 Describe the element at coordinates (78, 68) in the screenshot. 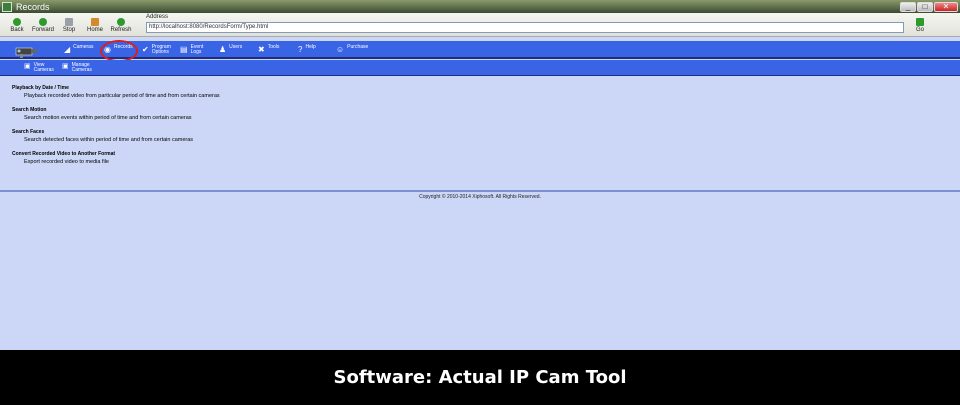

I see `subnav-manage-cameras: ▣ Manage Cameras` at that location.